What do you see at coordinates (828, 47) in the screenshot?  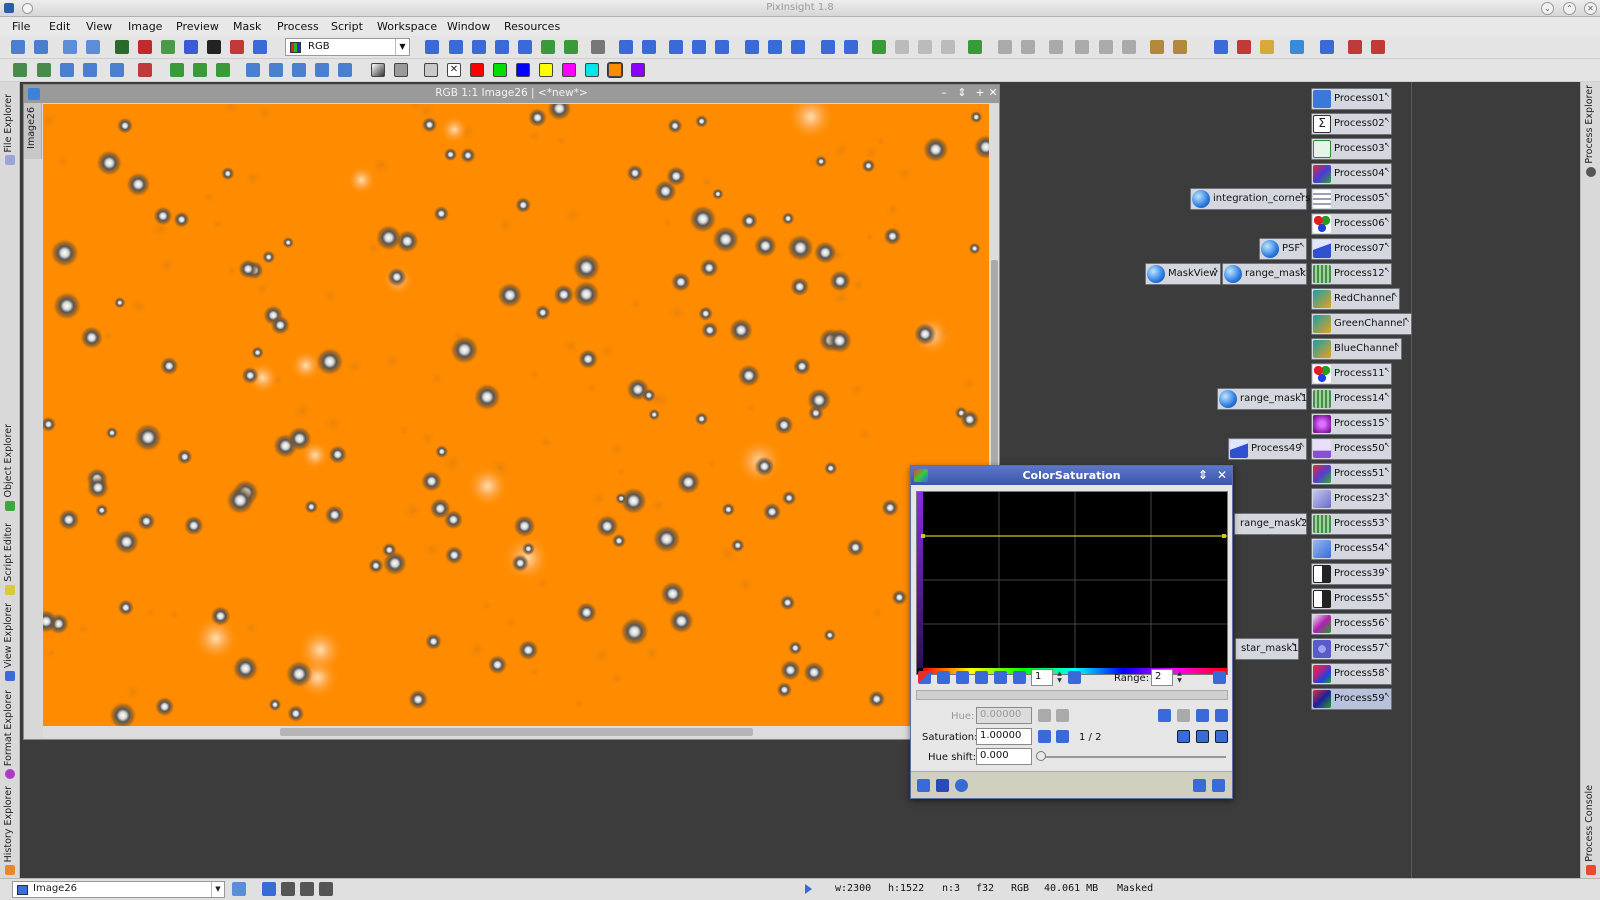 I see `cascade-icon` at bounding box center [828, 47].